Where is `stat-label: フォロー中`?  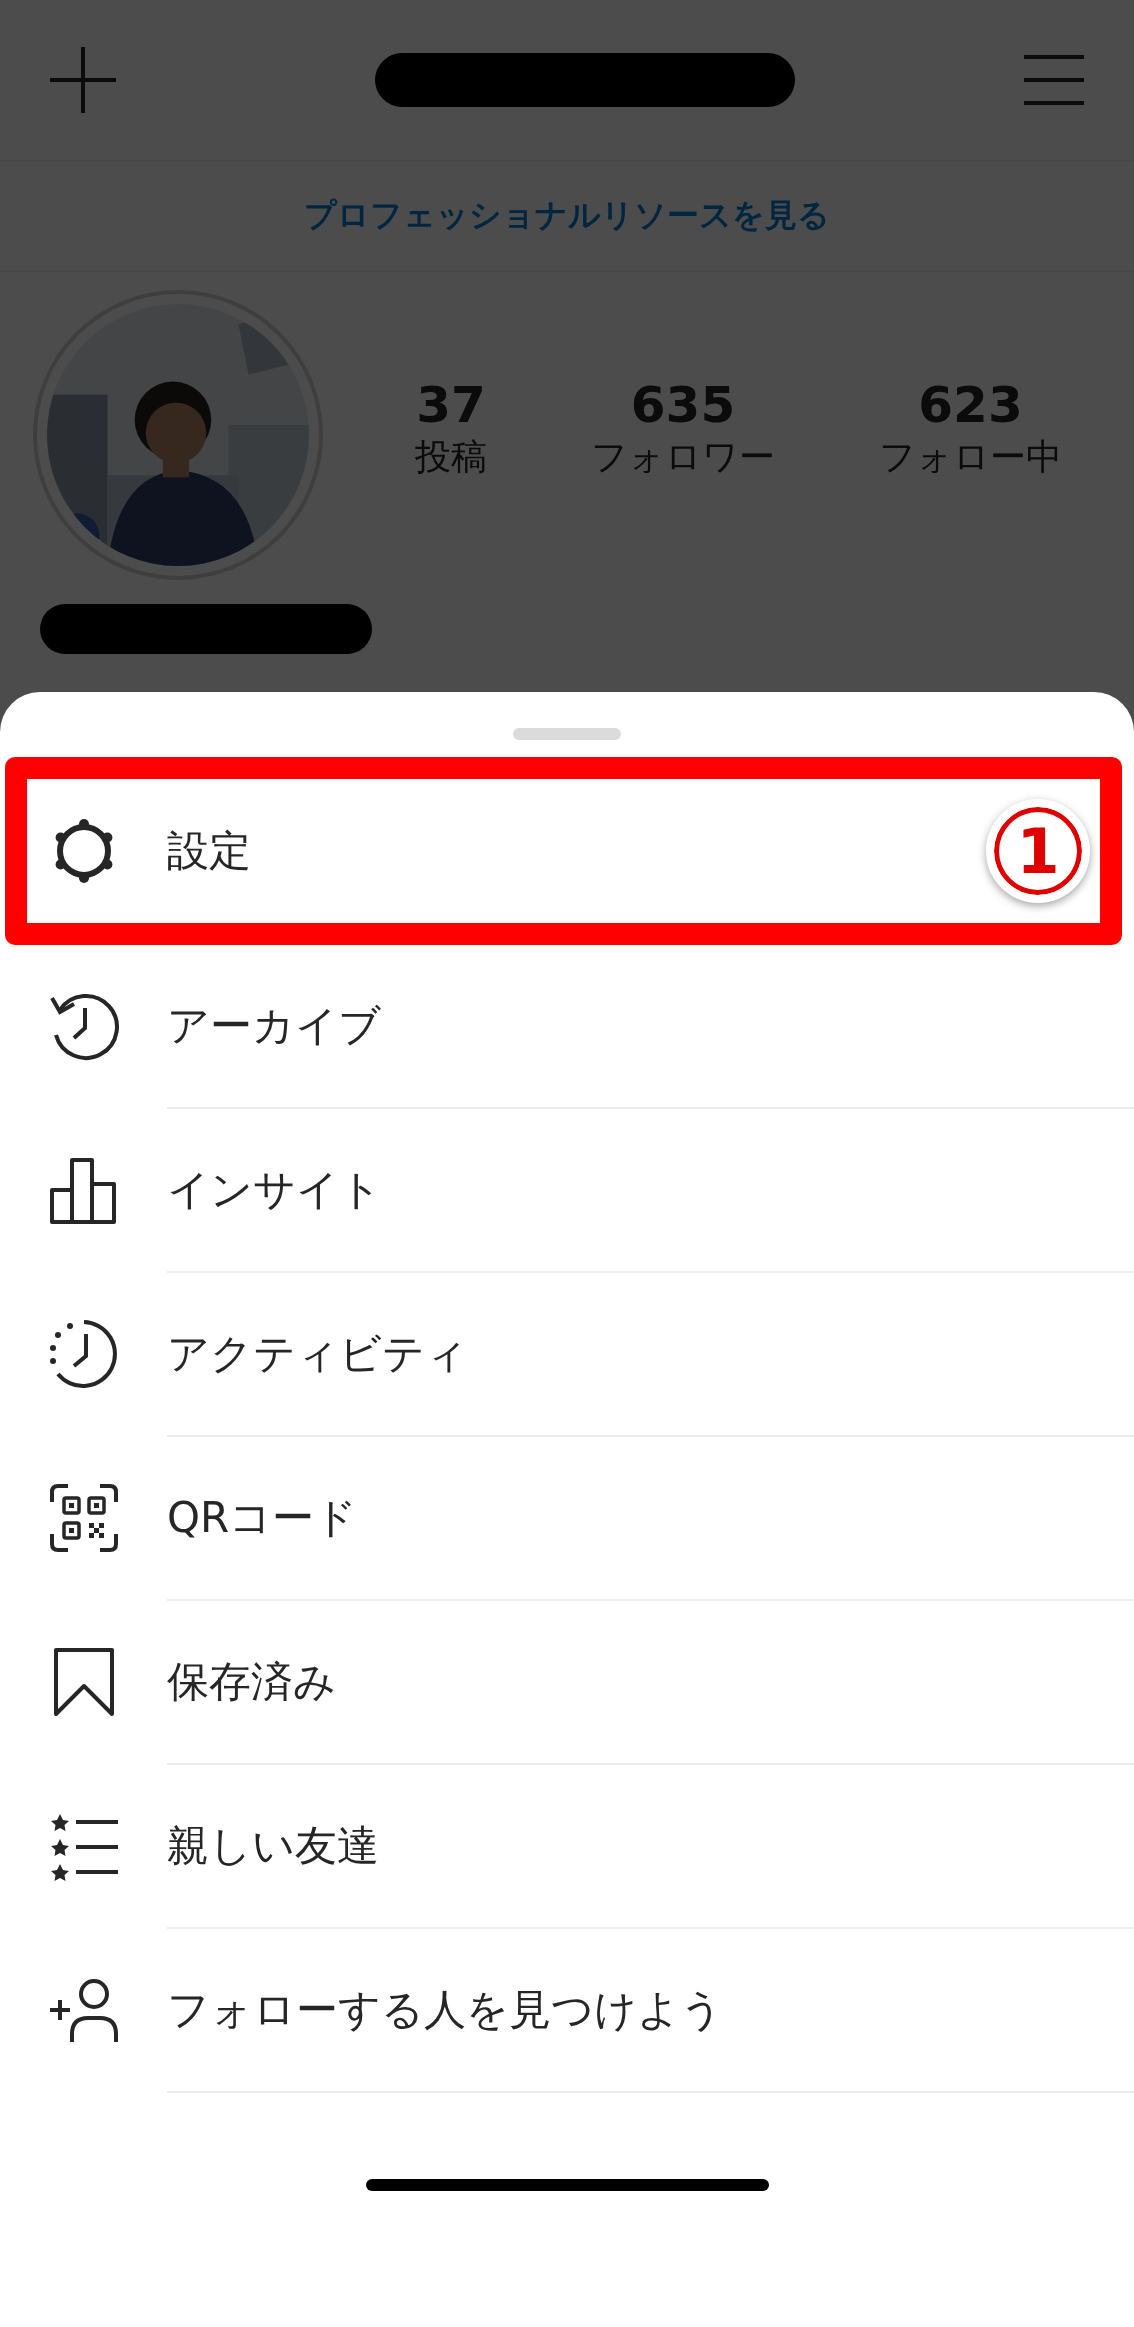
stat-label: フォロー中 is located at coordinates (970, 457).